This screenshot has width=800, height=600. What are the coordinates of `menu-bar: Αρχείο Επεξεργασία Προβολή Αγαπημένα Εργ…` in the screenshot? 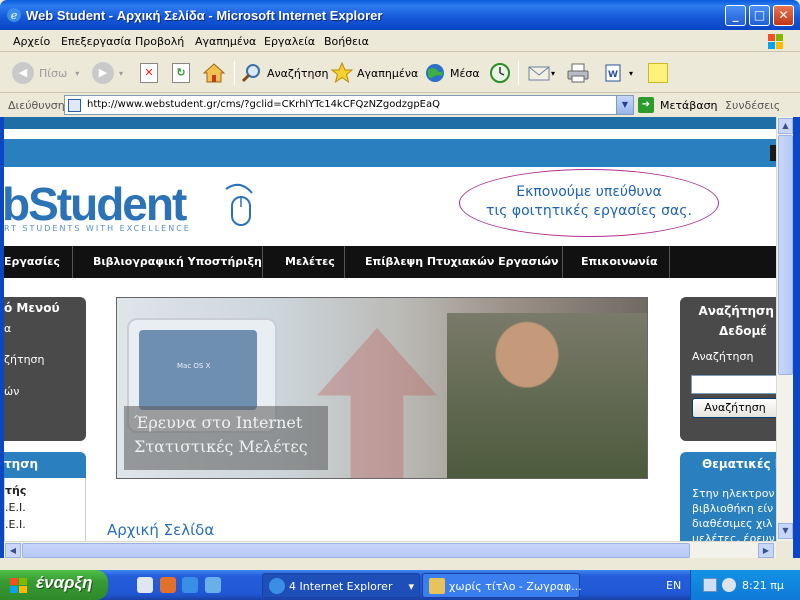 It's located at (400, 41).